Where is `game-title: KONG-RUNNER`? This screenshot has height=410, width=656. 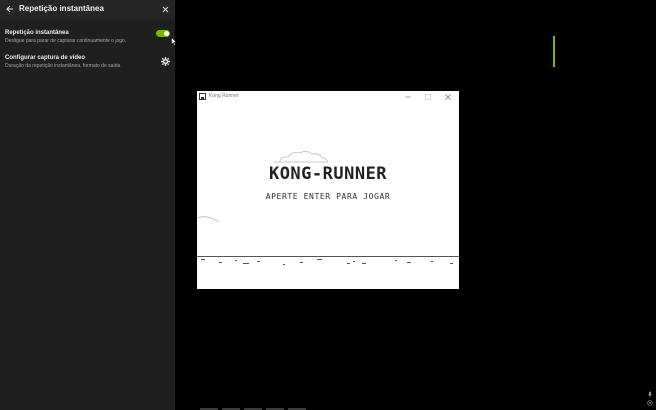 game-title: KONG-RUNNER is located at coordinates (328, 174).